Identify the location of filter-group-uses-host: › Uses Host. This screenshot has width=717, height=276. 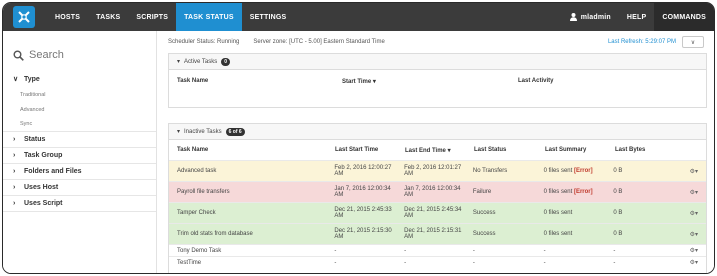
(79, 188).